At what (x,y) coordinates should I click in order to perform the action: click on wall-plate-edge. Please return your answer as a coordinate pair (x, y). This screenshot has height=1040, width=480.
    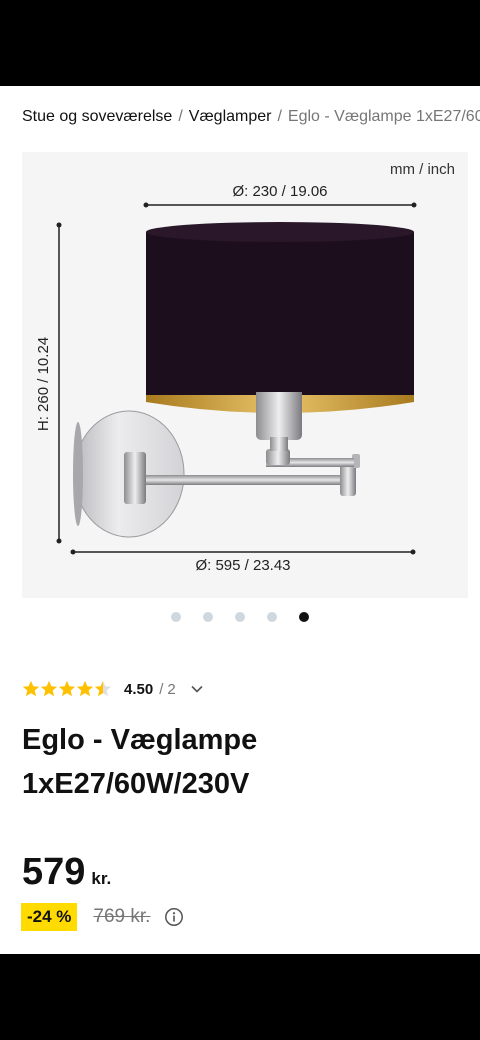
    Looking at the image, I should click on (78, 474).